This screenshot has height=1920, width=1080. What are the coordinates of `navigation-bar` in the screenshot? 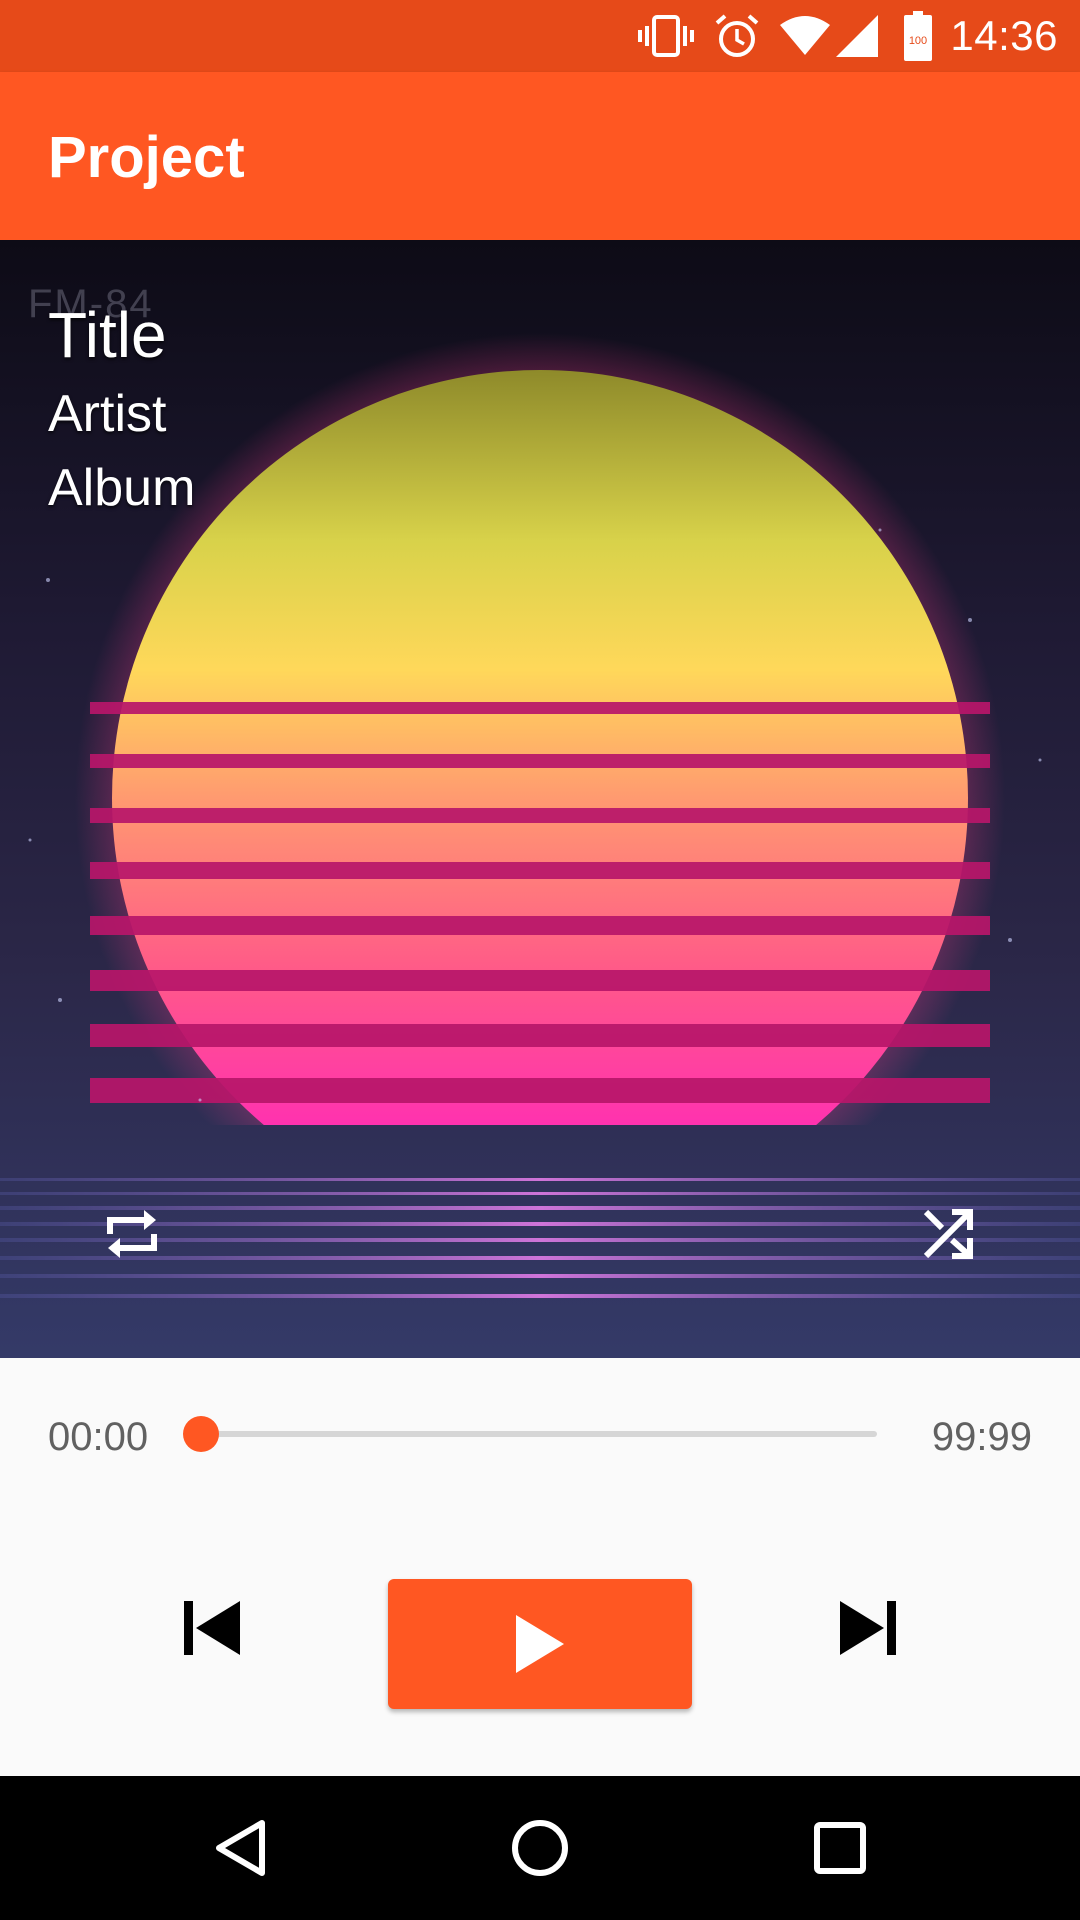 It's located at (540, 1848).